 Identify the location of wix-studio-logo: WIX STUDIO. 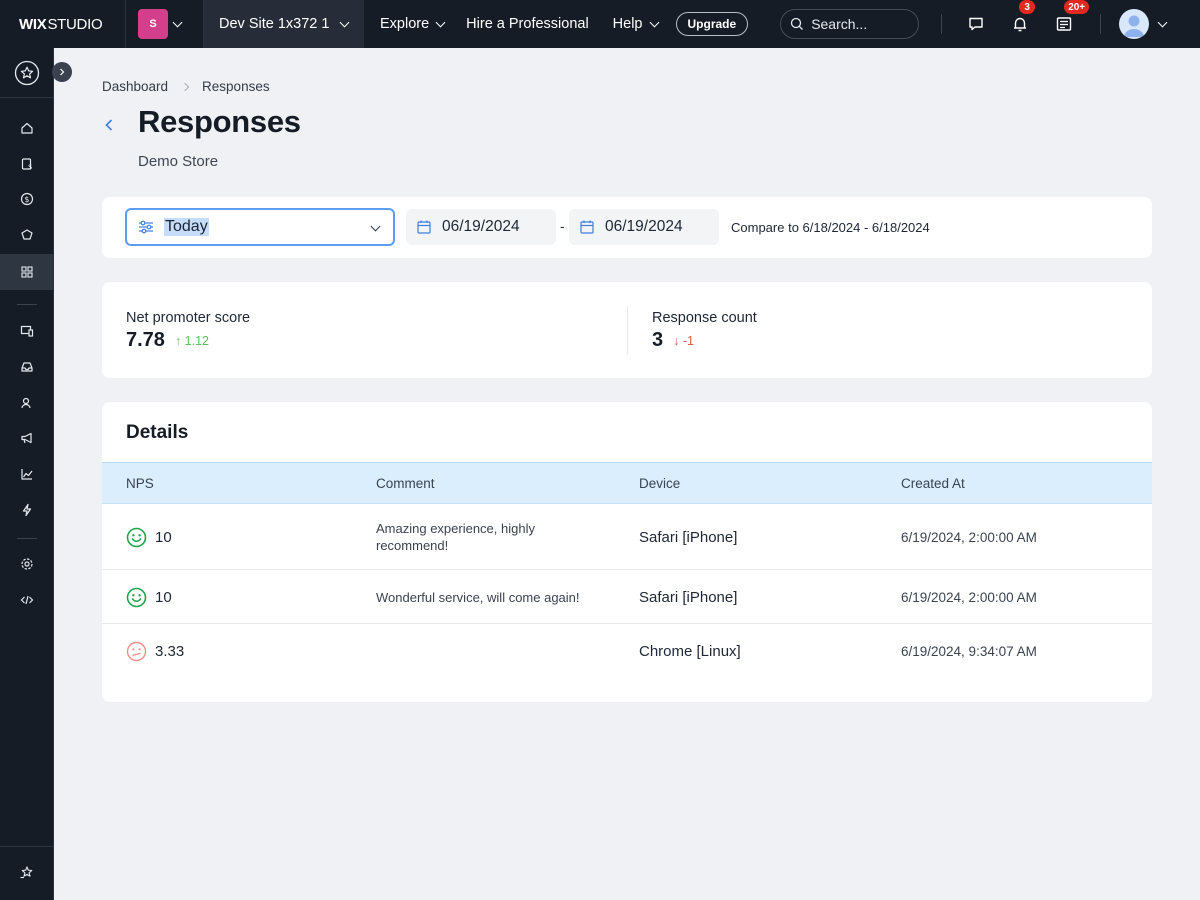
(63, 24).